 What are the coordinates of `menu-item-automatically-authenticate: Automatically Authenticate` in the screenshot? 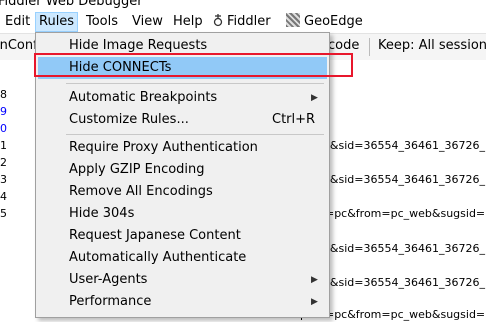 It's located at (182, 258).